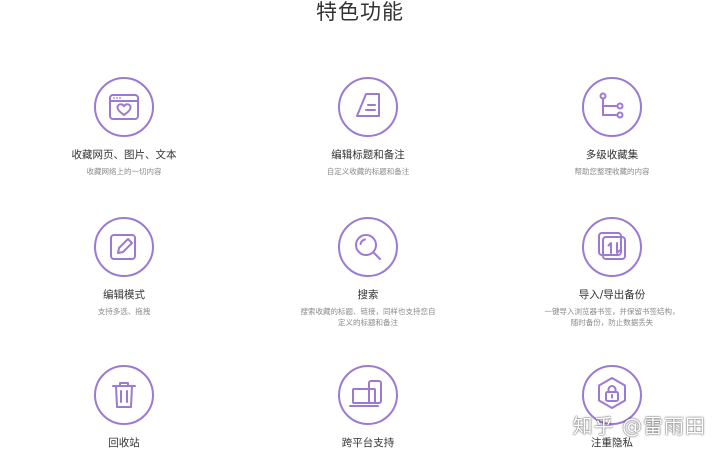  What do you see at coordinates (124, 155) in the screenshot?
I see `feature-title: 收藏网页、图片、文本` at bounding box center [124, 155].